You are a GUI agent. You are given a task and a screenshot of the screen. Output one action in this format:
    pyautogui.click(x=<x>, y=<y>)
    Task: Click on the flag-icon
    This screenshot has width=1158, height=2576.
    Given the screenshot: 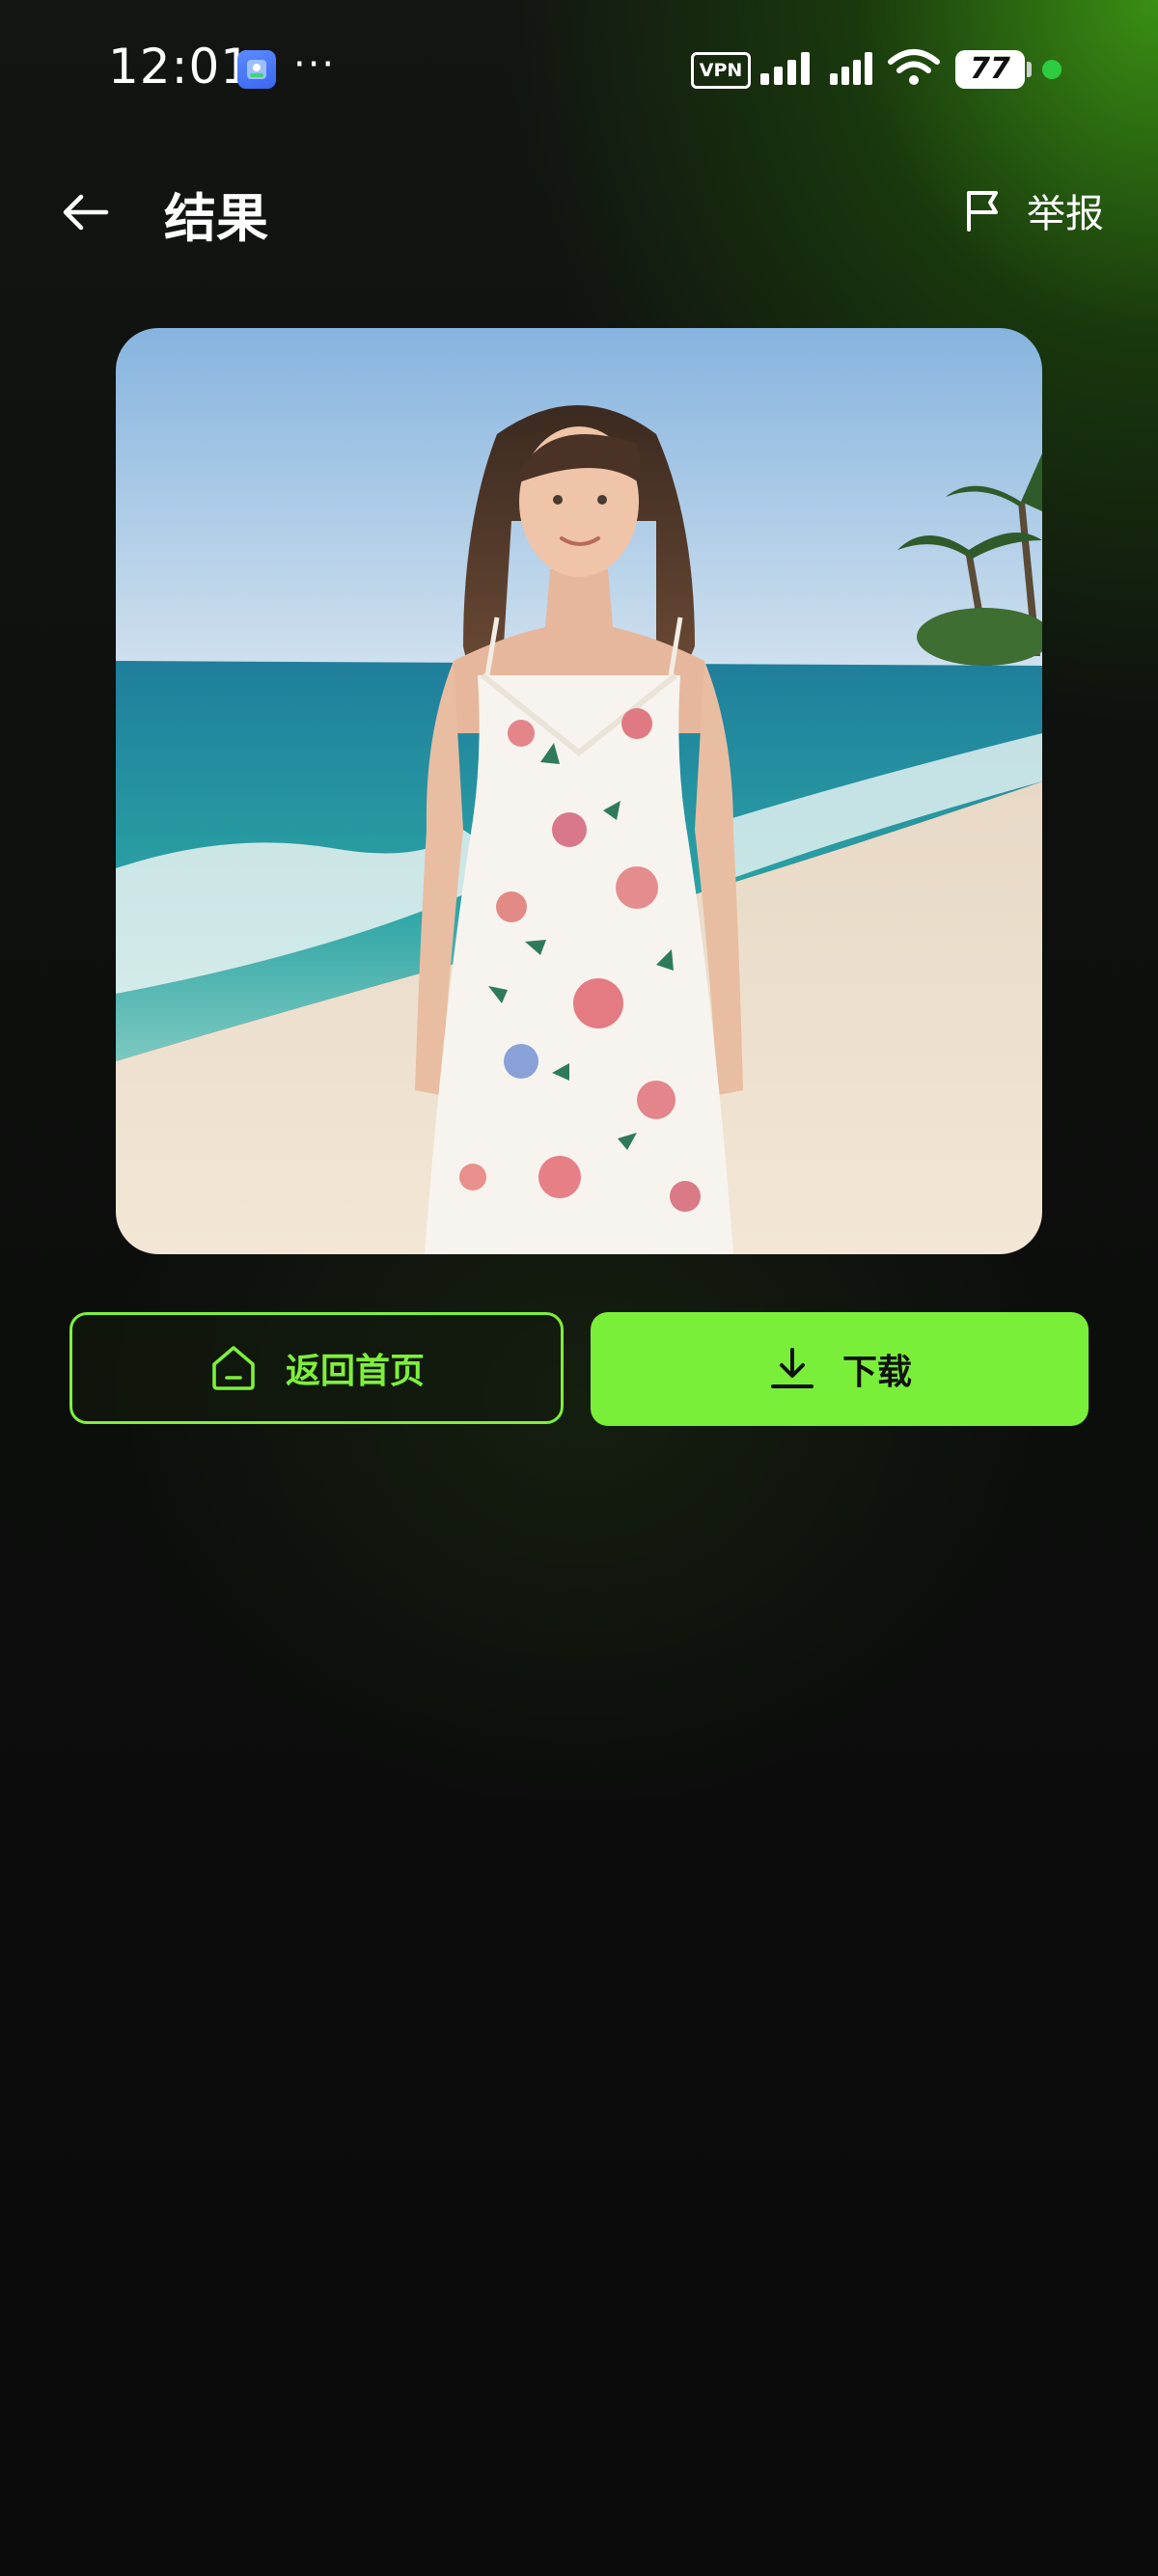 What is the action you would take?
    pyautogui.click(x=982, y=212)
    